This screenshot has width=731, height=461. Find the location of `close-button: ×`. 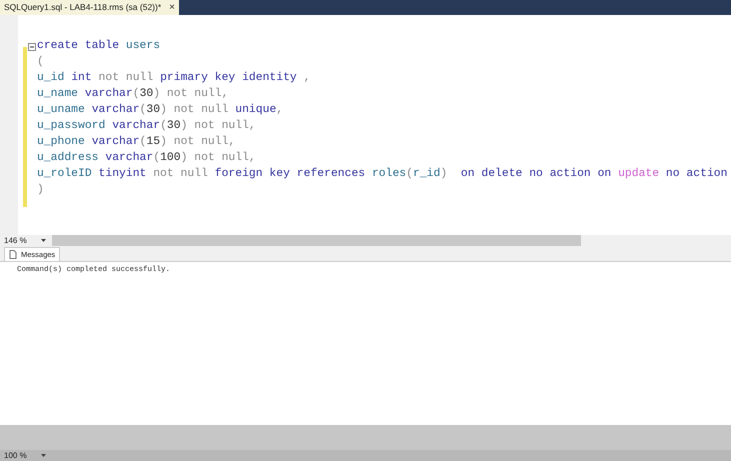

close-button: × is located at coordinates (172, 7).